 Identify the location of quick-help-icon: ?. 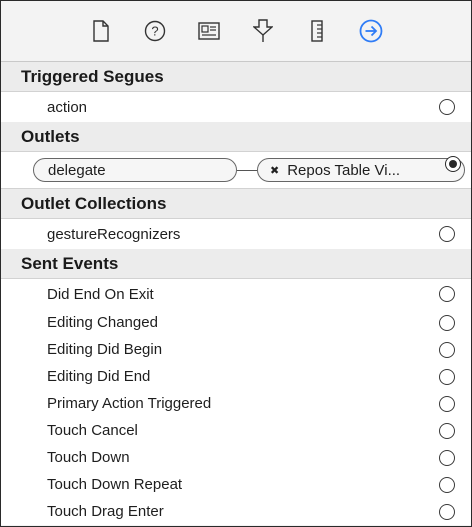
(155, 31).